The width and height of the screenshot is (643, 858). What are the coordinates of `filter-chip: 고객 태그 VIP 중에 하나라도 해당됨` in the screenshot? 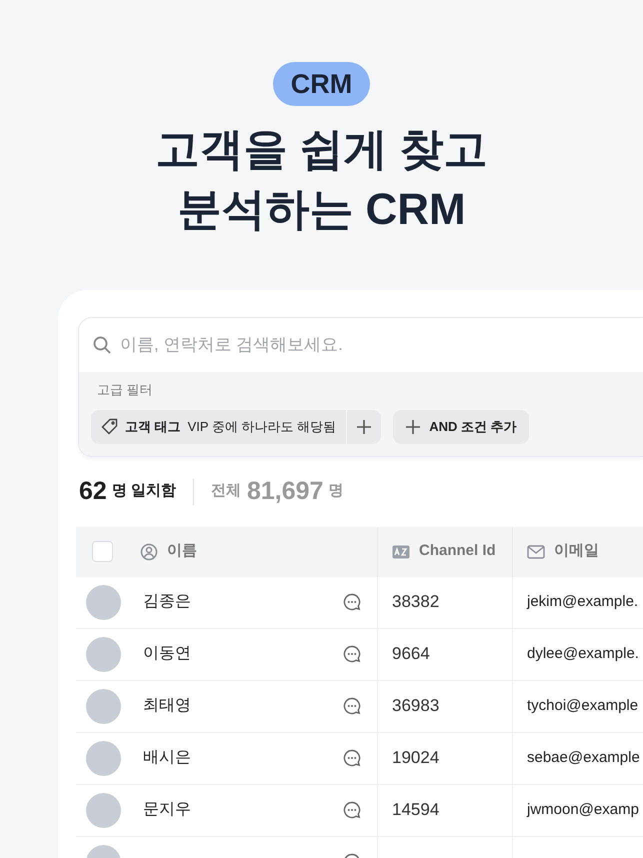 It's located at (218, 427).